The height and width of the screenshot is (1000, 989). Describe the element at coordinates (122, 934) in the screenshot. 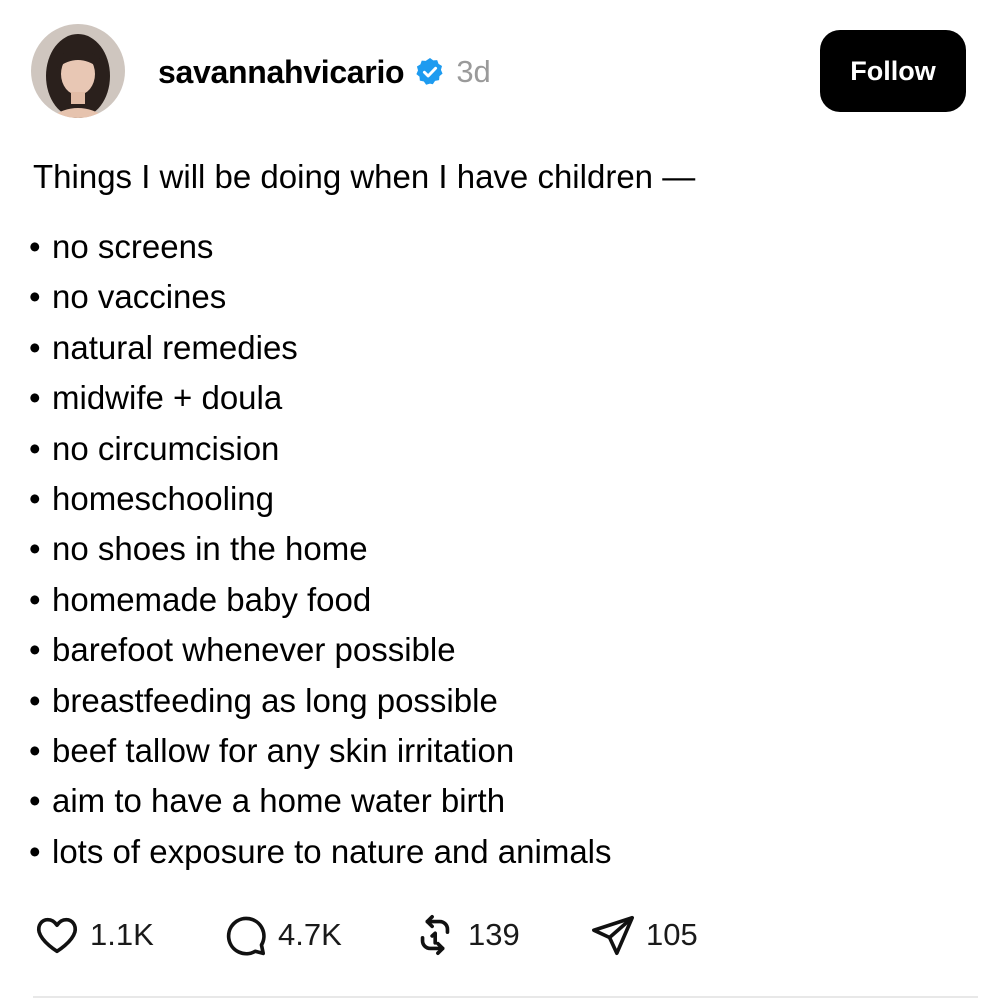

I see `like-count: 1.1K` at that location.